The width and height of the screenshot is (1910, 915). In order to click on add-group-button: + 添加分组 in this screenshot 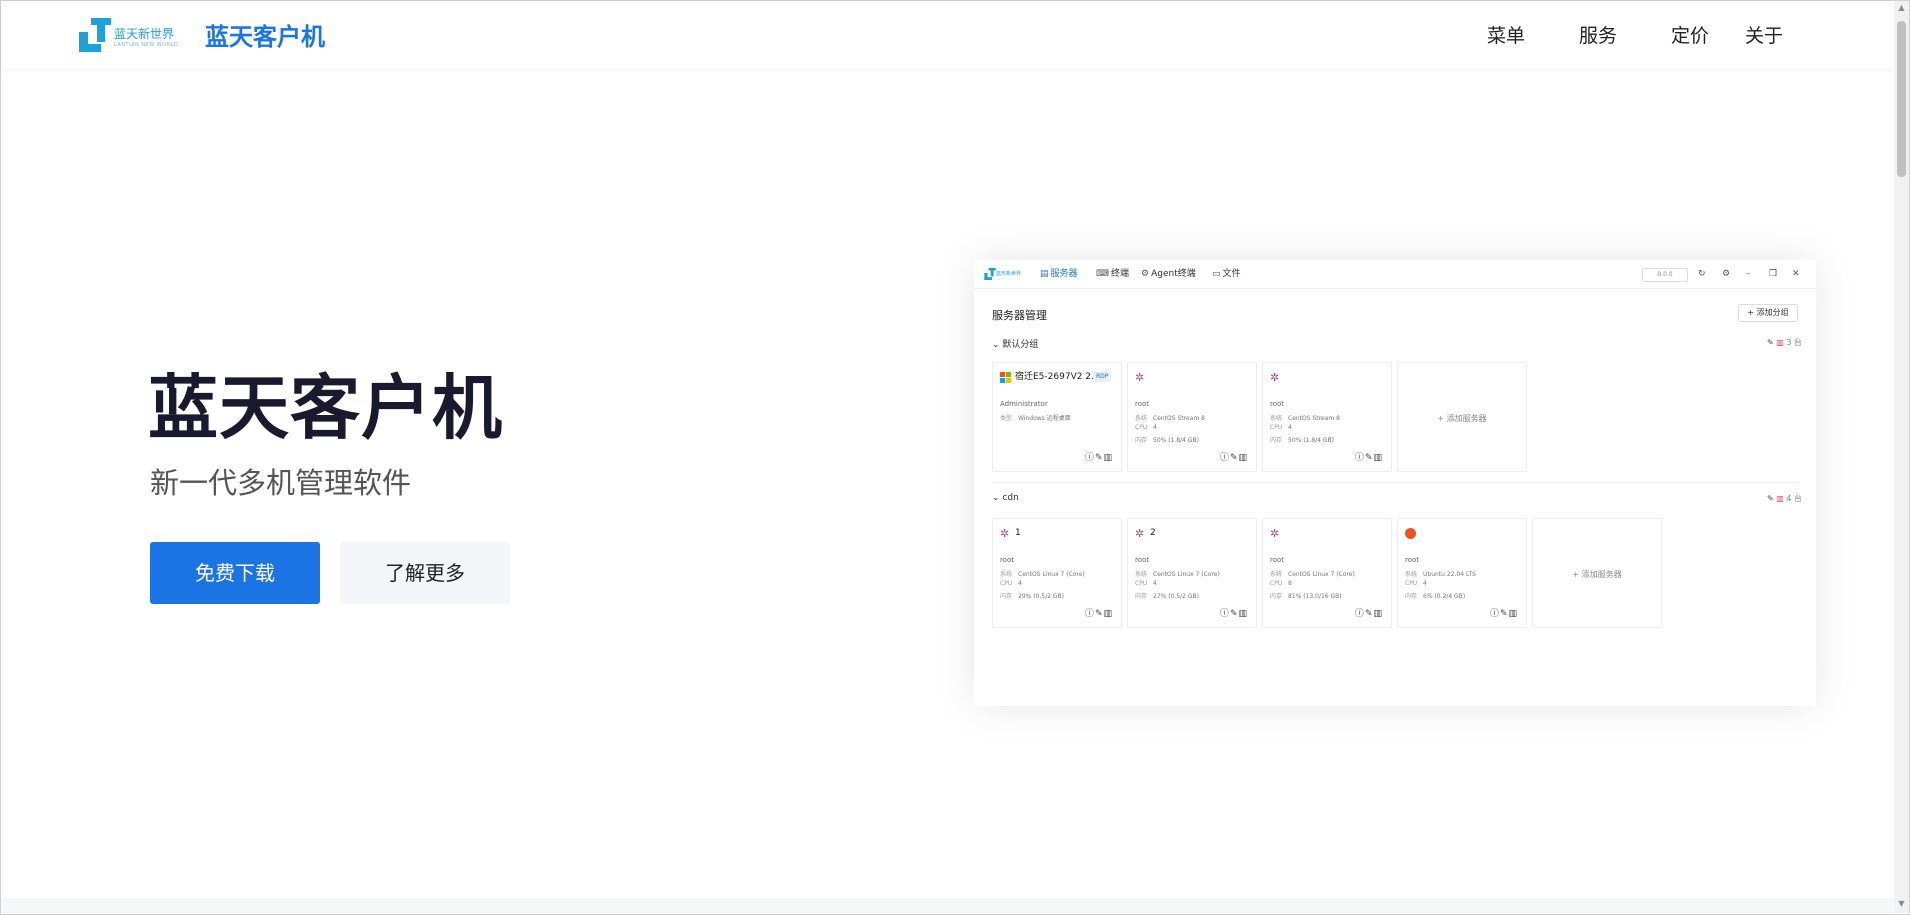, I will do `click(1768, 313)`.